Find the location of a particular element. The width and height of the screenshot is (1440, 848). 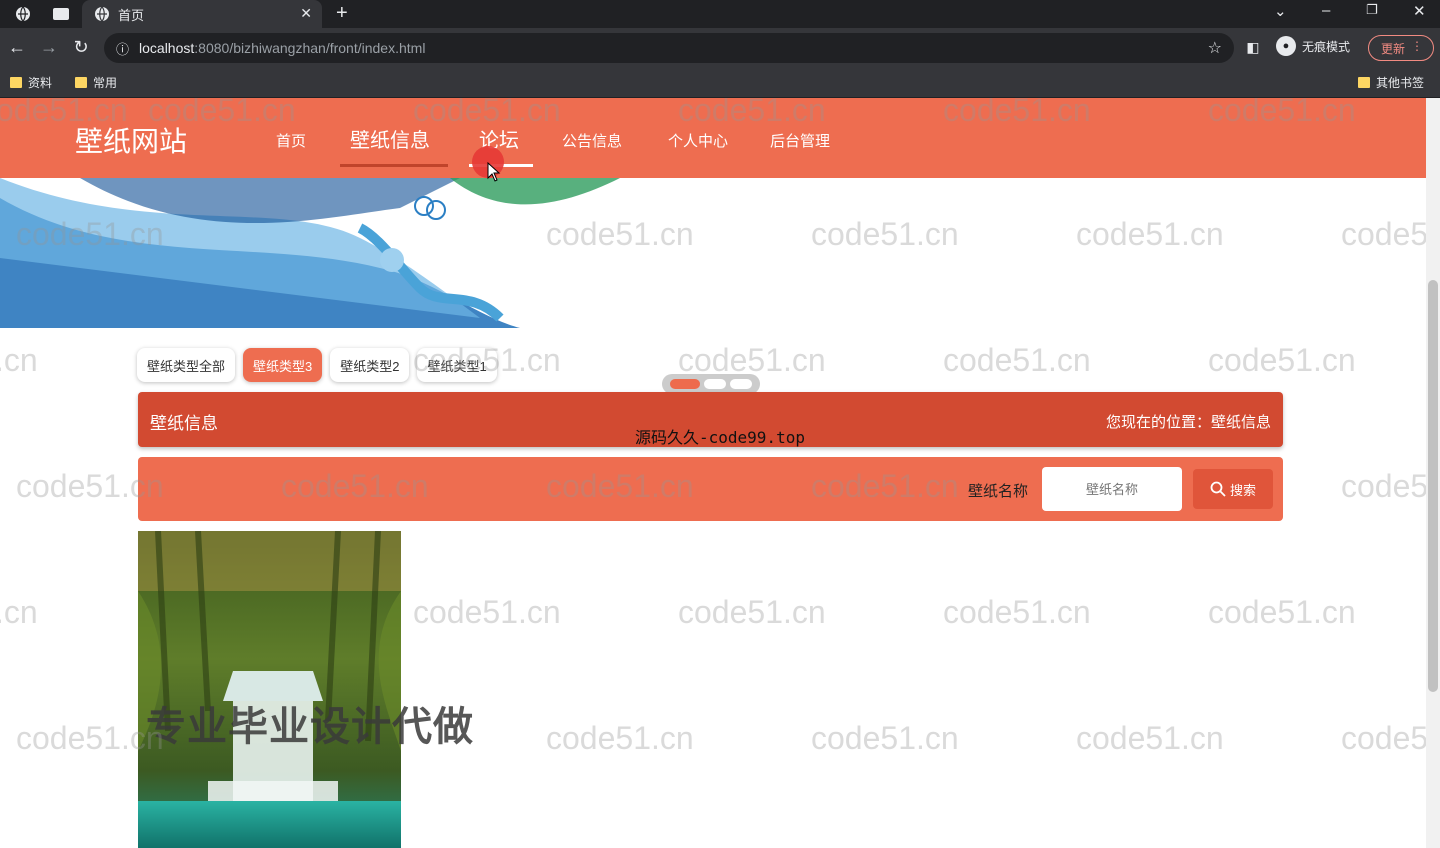

bookmark-folder-changyong: 常用 is located at coordinates (96, 82).